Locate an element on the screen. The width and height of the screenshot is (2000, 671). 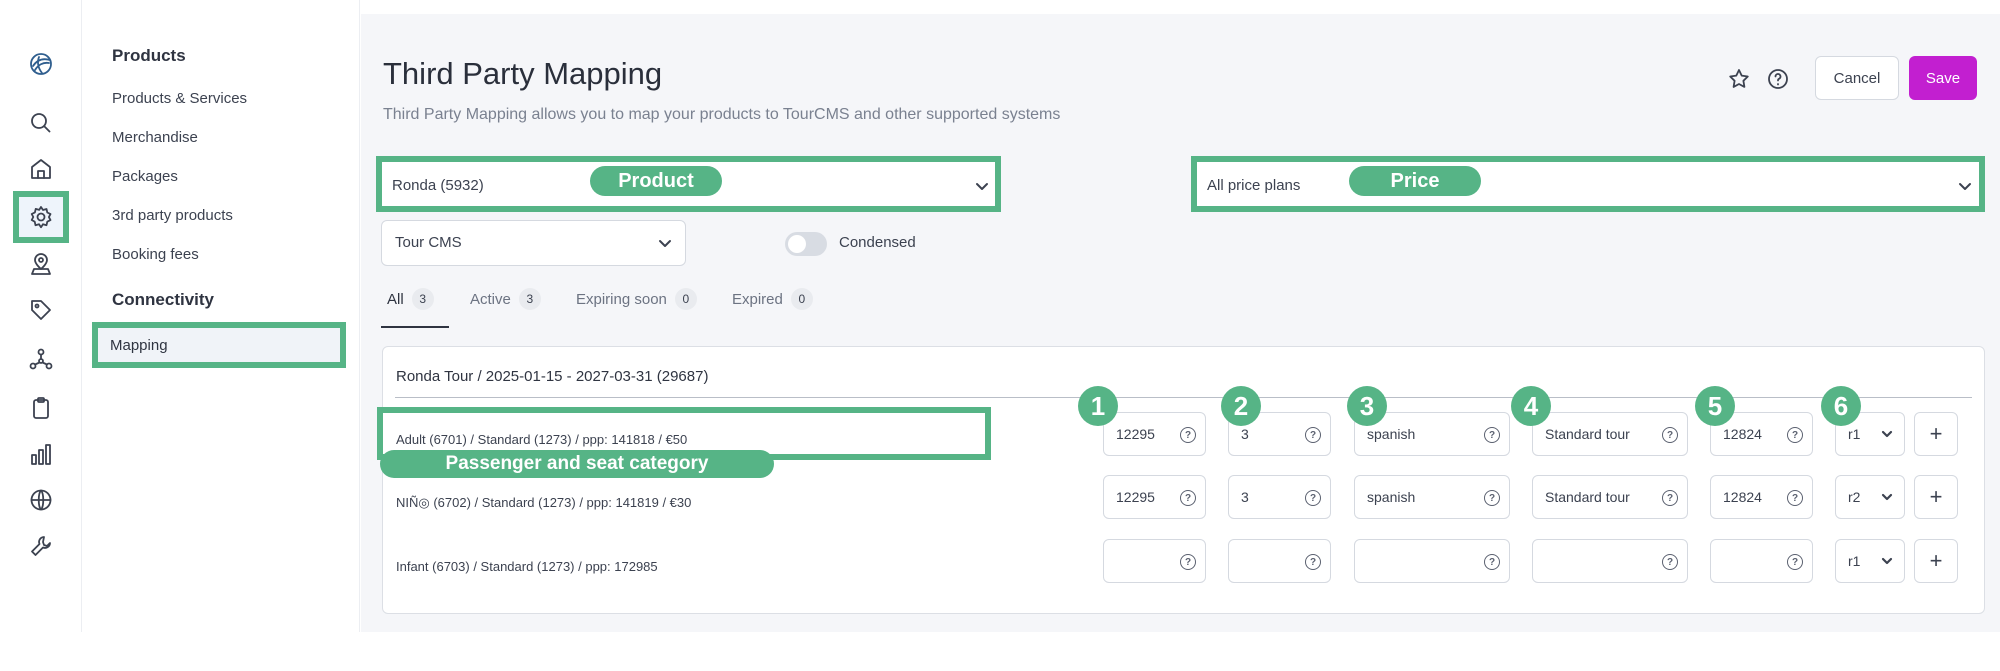
passenger-annotation: Passenger and seat category is located at coordinates (577, 464).